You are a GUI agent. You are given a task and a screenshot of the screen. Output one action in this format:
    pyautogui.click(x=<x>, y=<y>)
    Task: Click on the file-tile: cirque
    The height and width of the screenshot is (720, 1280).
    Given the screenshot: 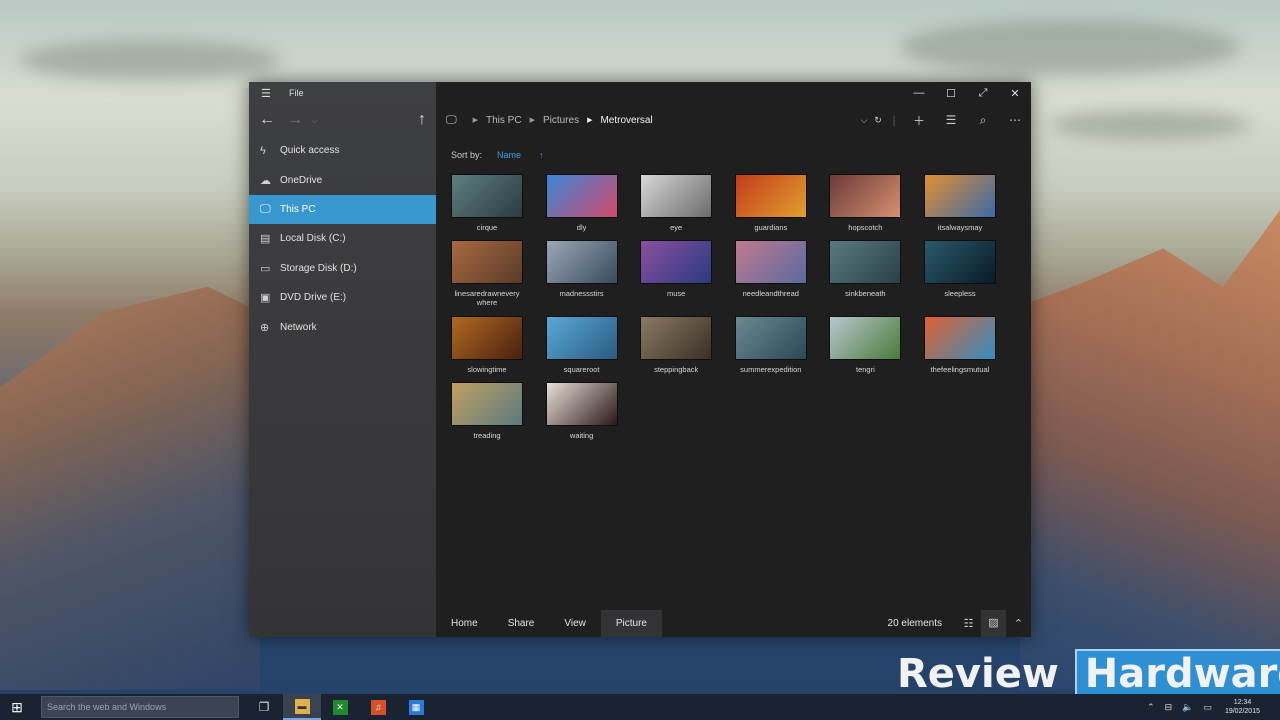 What is the action you would take?
    pyautogui.click(x=487, y=203)
    